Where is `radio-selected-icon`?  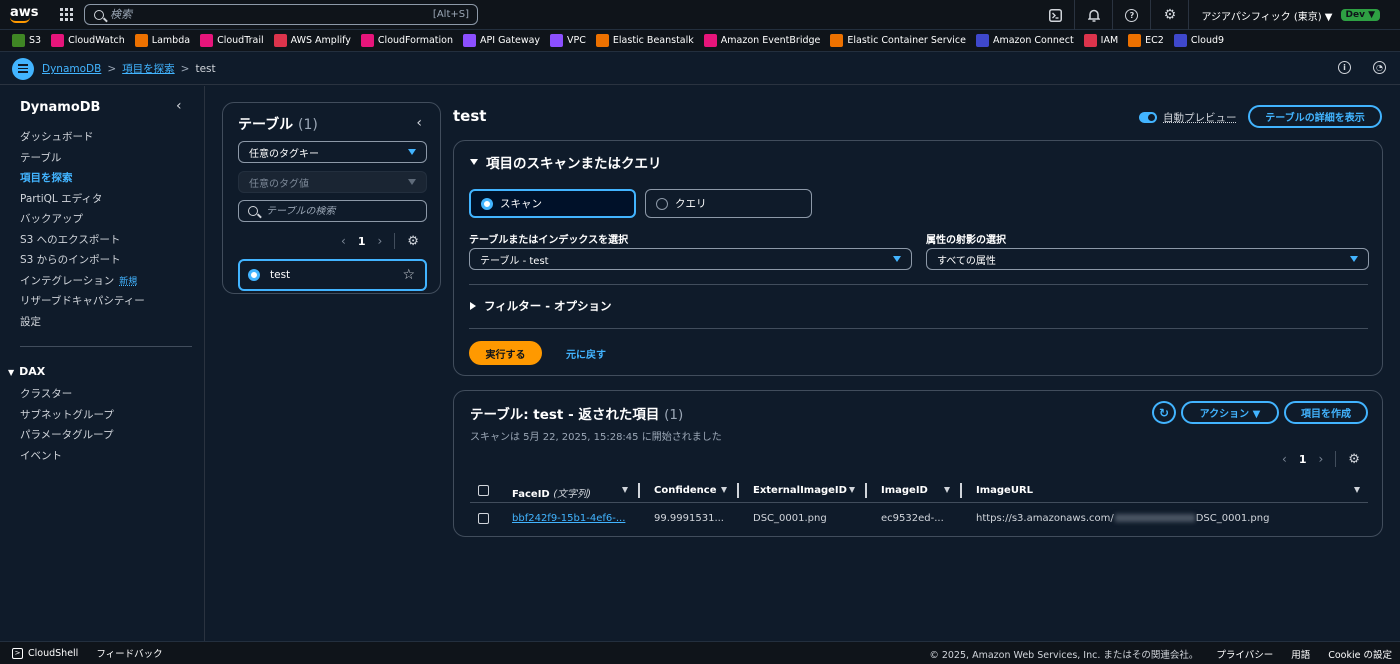
radio-selected-icon is located at coordinates (254, 275).